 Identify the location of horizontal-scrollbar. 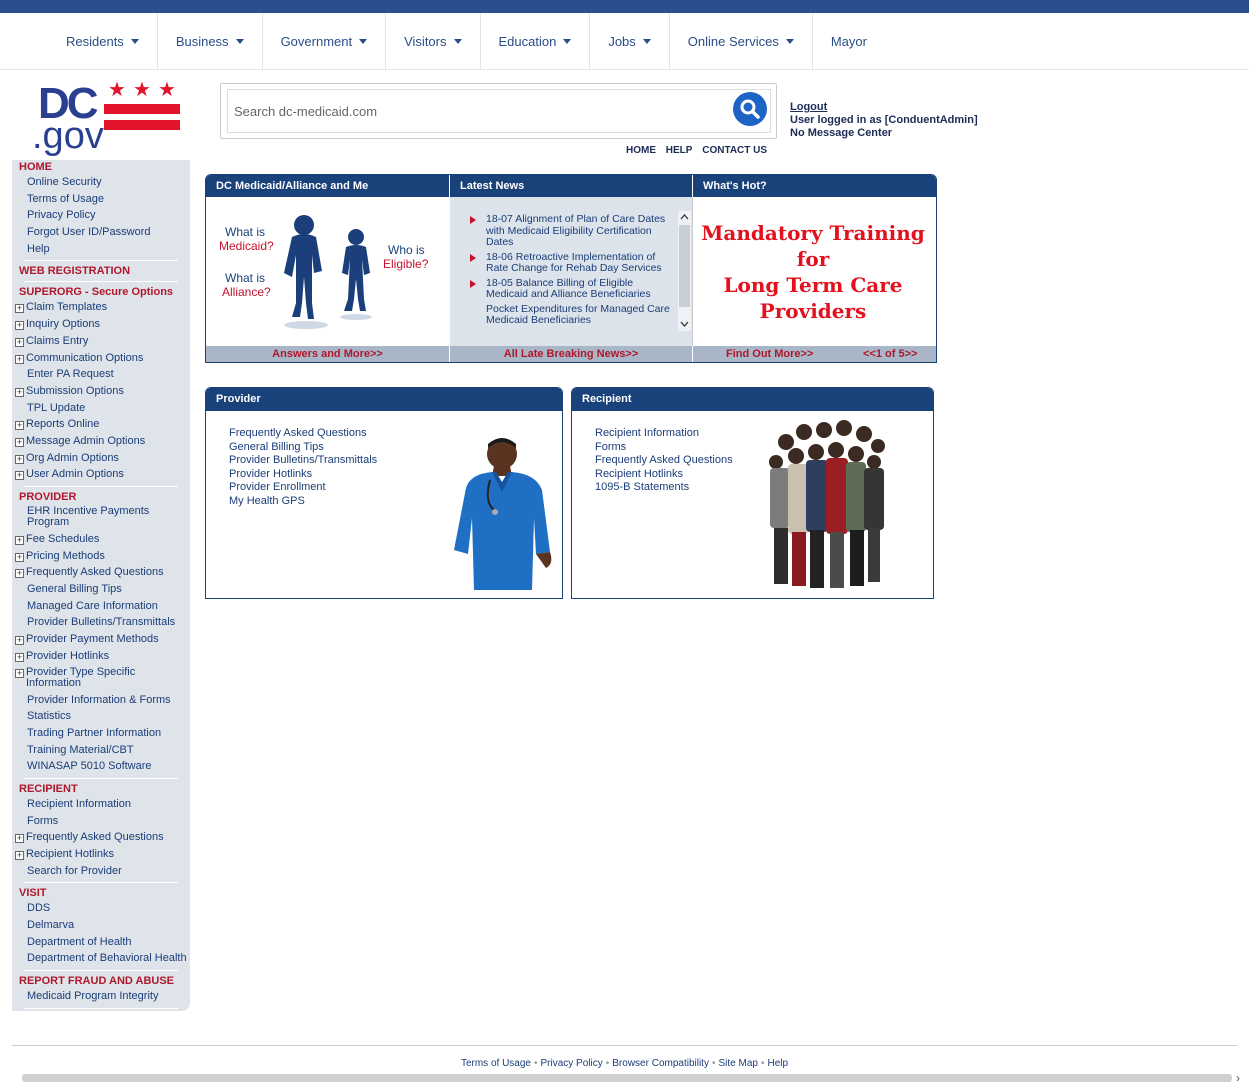
(627, 1078).